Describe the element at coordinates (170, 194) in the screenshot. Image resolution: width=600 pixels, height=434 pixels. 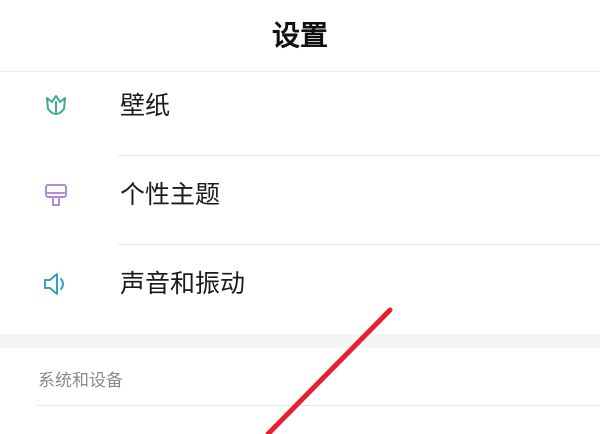
I see `settings-item-label: 个性主题` at that location.